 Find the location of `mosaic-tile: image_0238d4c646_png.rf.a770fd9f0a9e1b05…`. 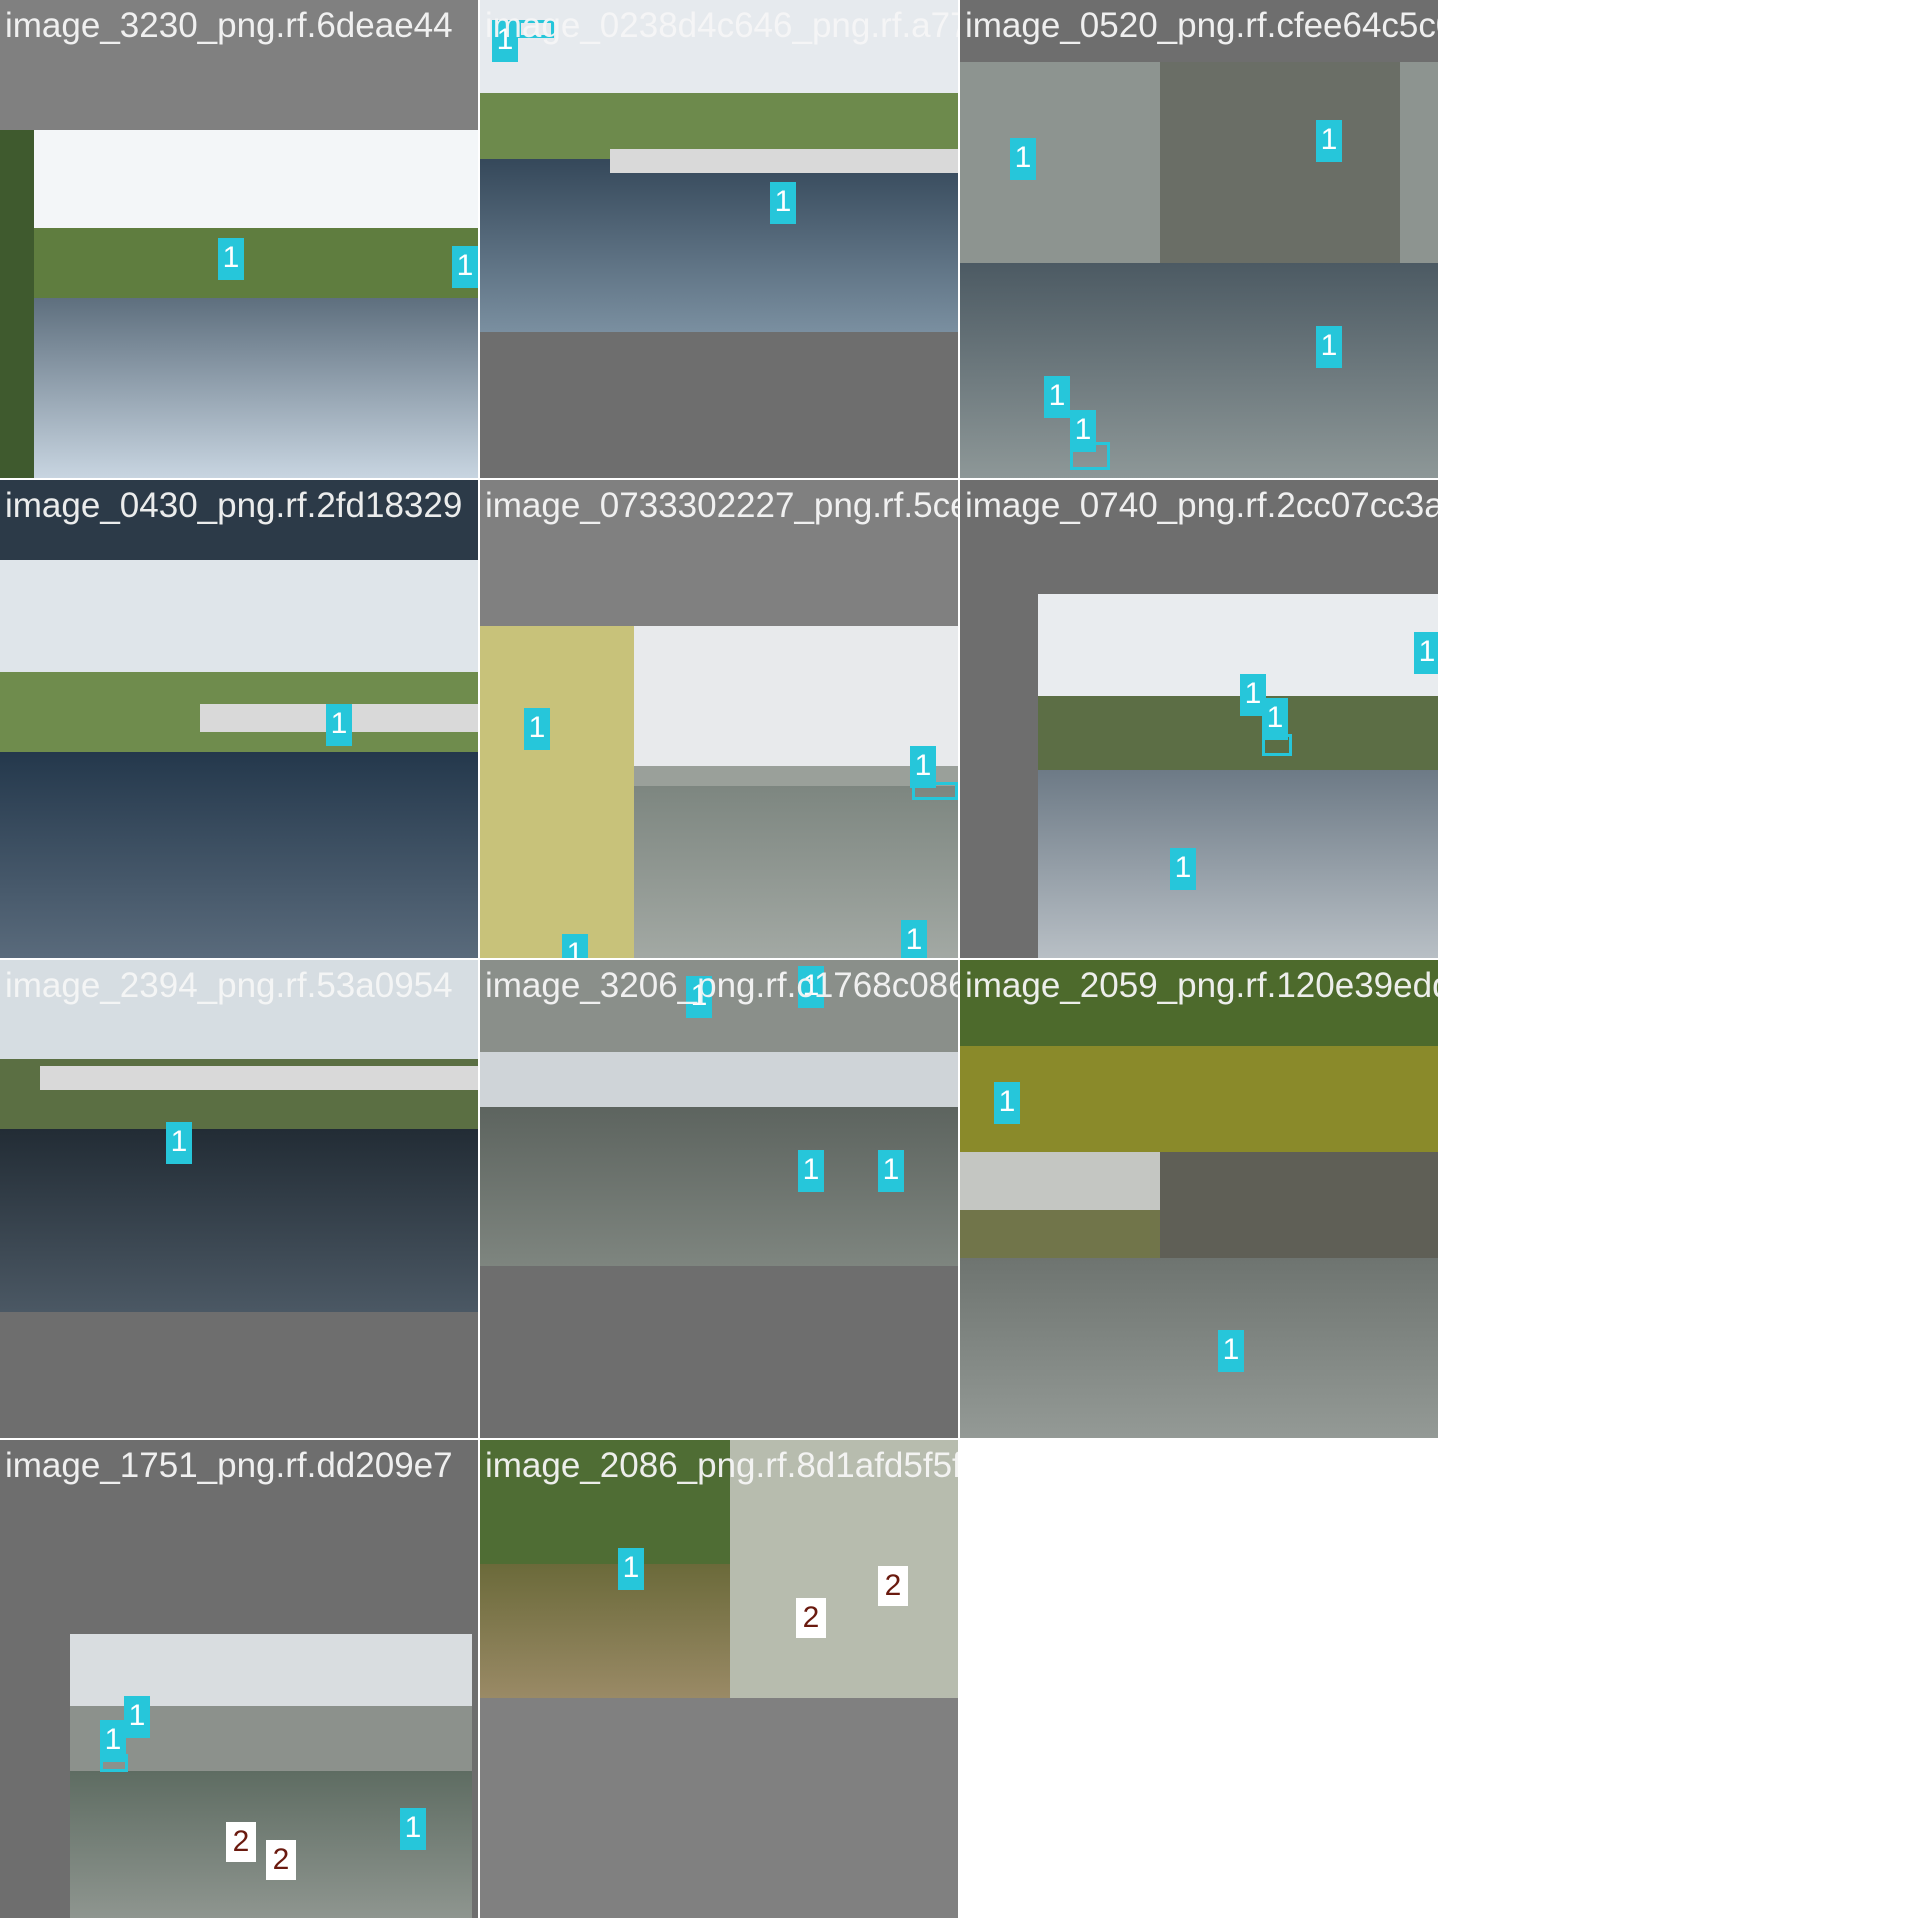

mosaic-tile: image_0238d4c646_png.rf.a770fd9f0a9e1b05… is located at coordinates (720, 240).